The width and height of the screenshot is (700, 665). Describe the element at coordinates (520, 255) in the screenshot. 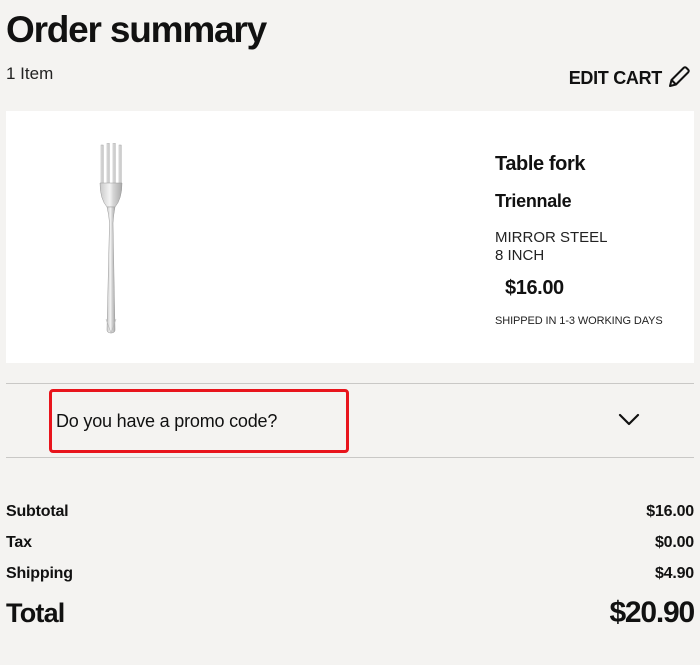

I see `product-size: 8 INCH` at that location.